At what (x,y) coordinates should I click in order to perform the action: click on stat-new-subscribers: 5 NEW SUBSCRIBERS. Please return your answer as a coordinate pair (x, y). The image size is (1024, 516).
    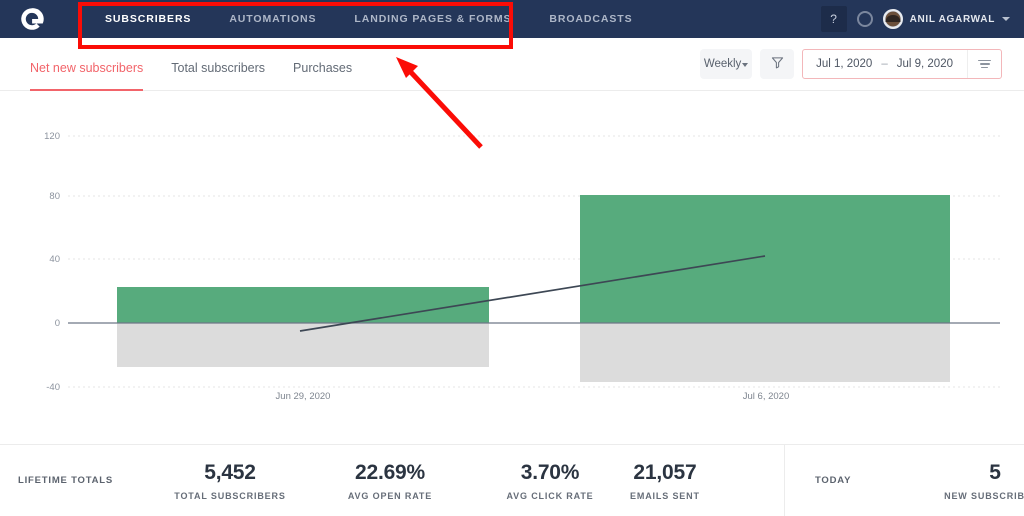
    Looking at the image, I should click on (964, 481).